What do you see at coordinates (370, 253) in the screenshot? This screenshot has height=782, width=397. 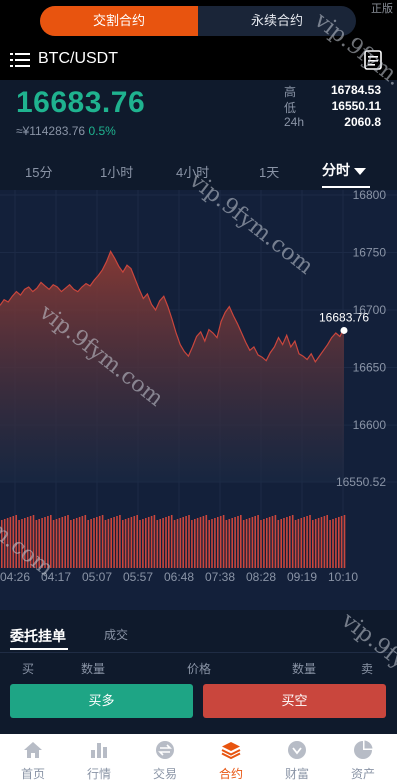 I see `y-tick-label: 16750` at bounding box center [370, 253].